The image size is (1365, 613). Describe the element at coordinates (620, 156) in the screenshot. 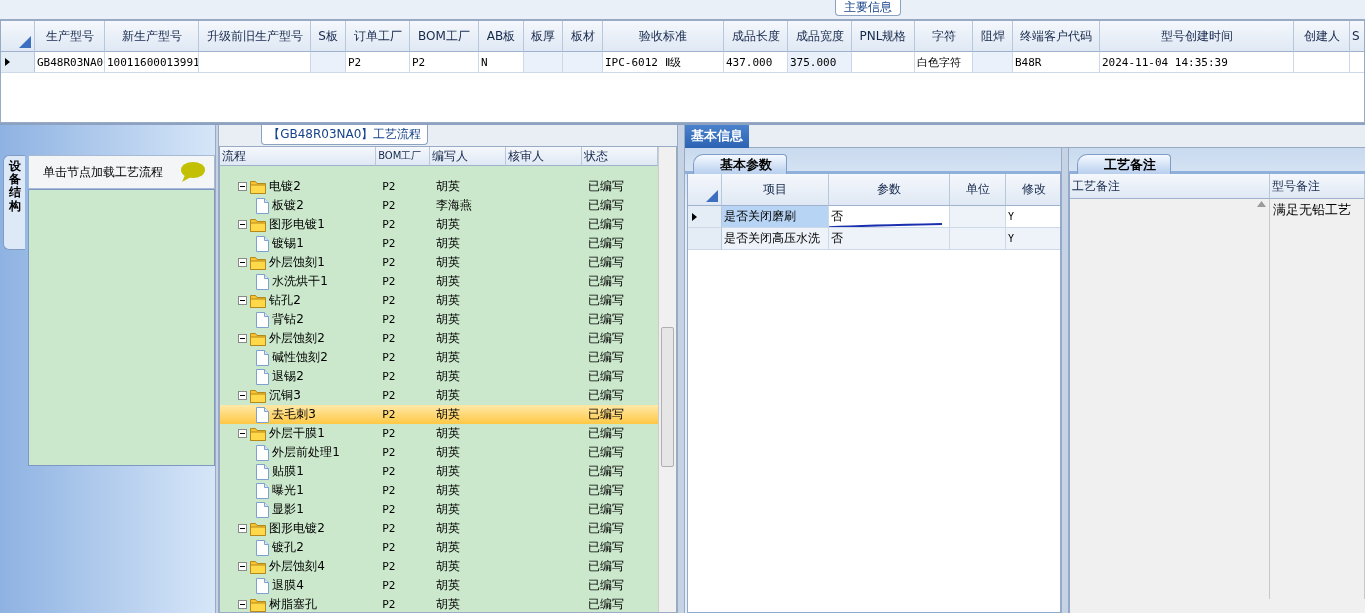

I see `column-header: 状态` at that location.